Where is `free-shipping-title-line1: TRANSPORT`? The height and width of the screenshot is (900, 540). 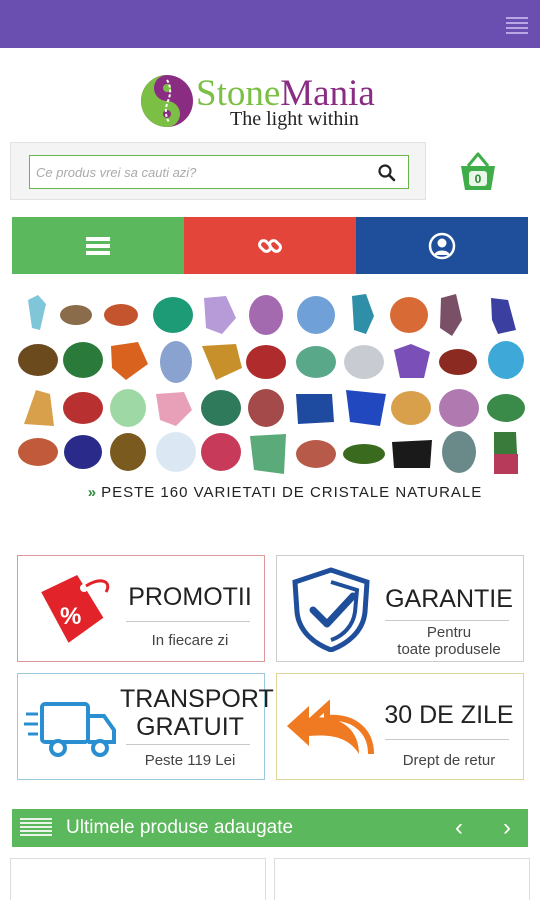 free-shipping-title-line1: TRANSPORT is located at coordinates (197, 699).